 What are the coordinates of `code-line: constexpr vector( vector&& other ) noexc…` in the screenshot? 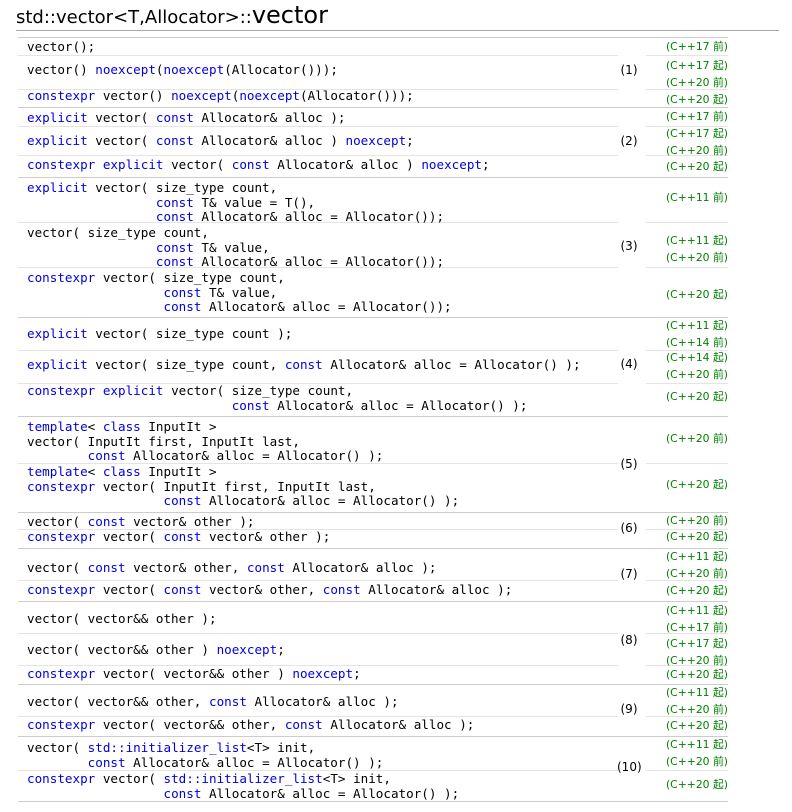 It's located at (194, 674).